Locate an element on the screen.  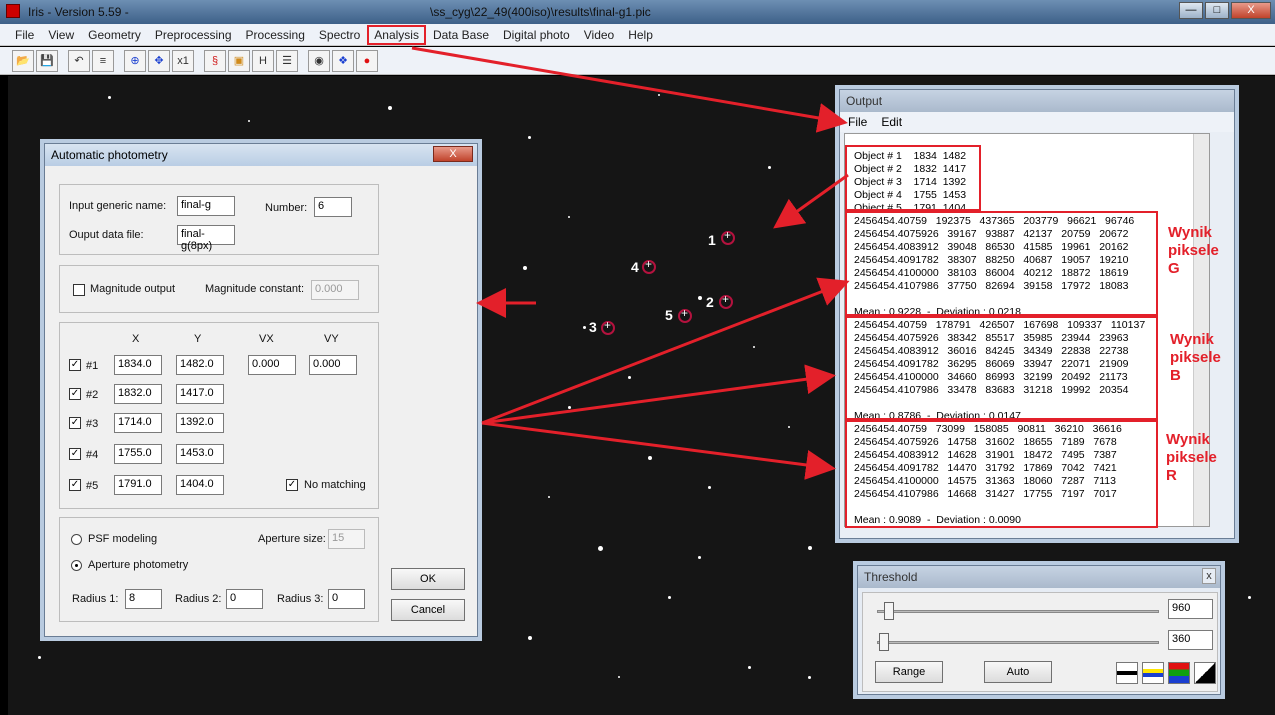
settings-icon: ≡ is located at coordinates (103, 60).